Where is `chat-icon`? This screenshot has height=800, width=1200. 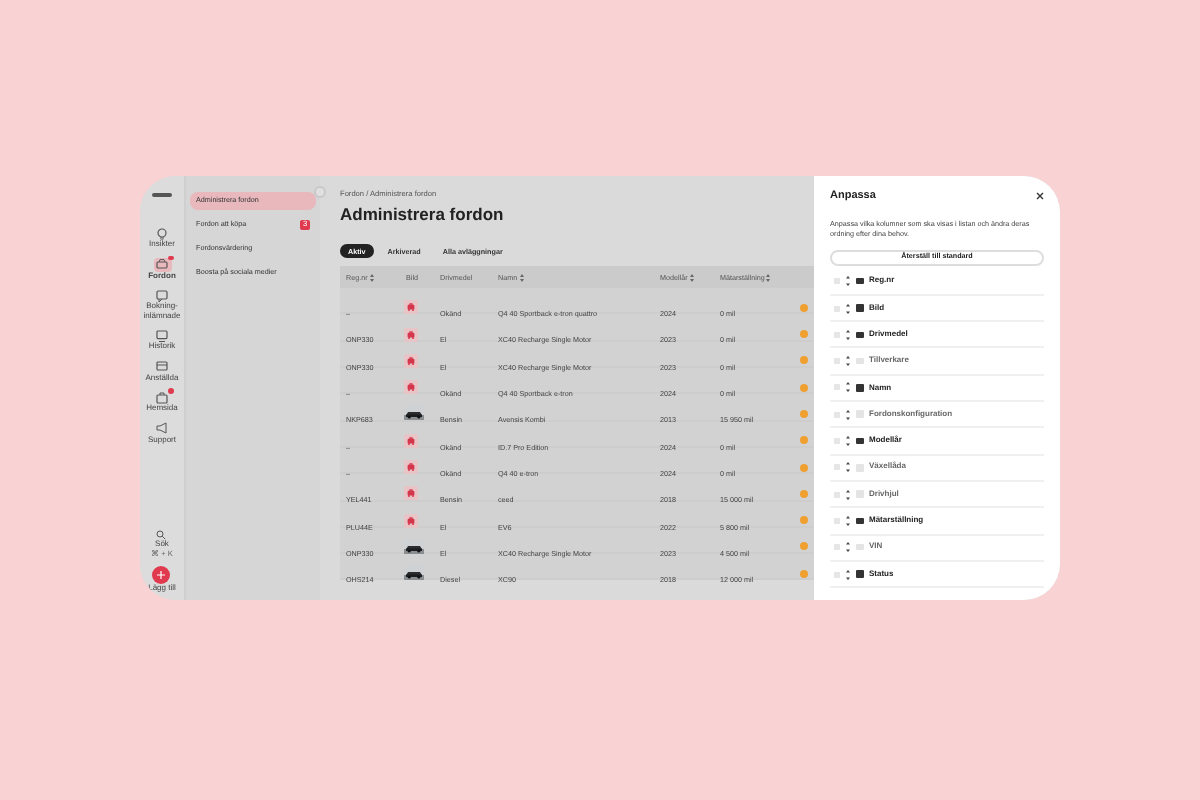 chat-icon is located at coordinates (162, 295).